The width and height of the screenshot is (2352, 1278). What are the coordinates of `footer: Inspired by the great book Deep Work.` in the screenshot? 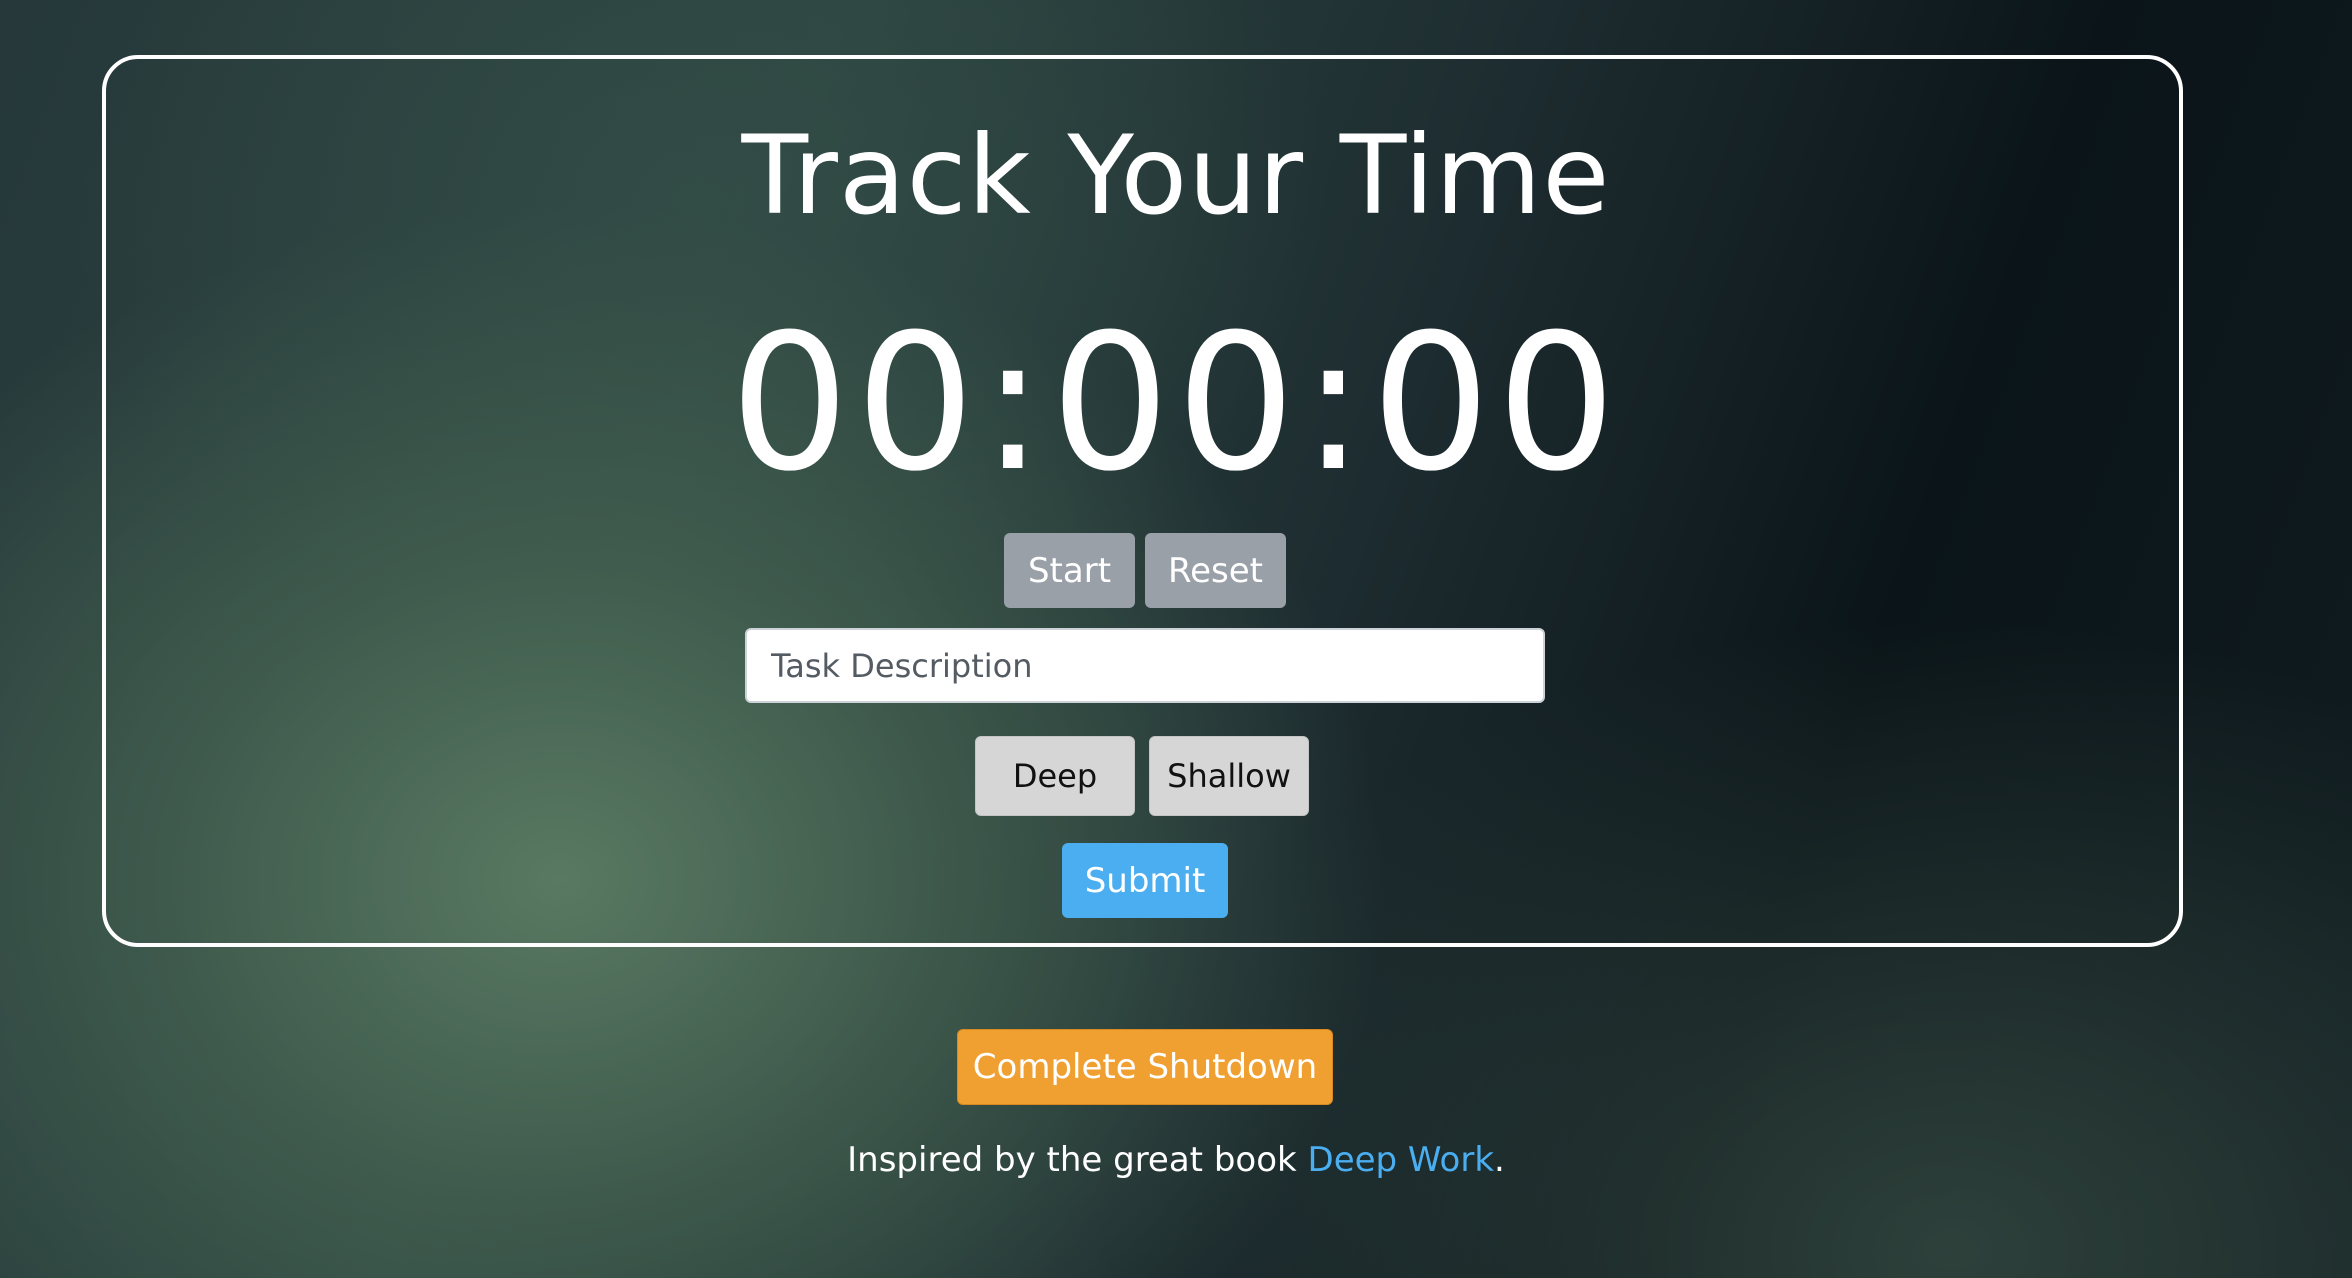 It's located at (1176, 1160).